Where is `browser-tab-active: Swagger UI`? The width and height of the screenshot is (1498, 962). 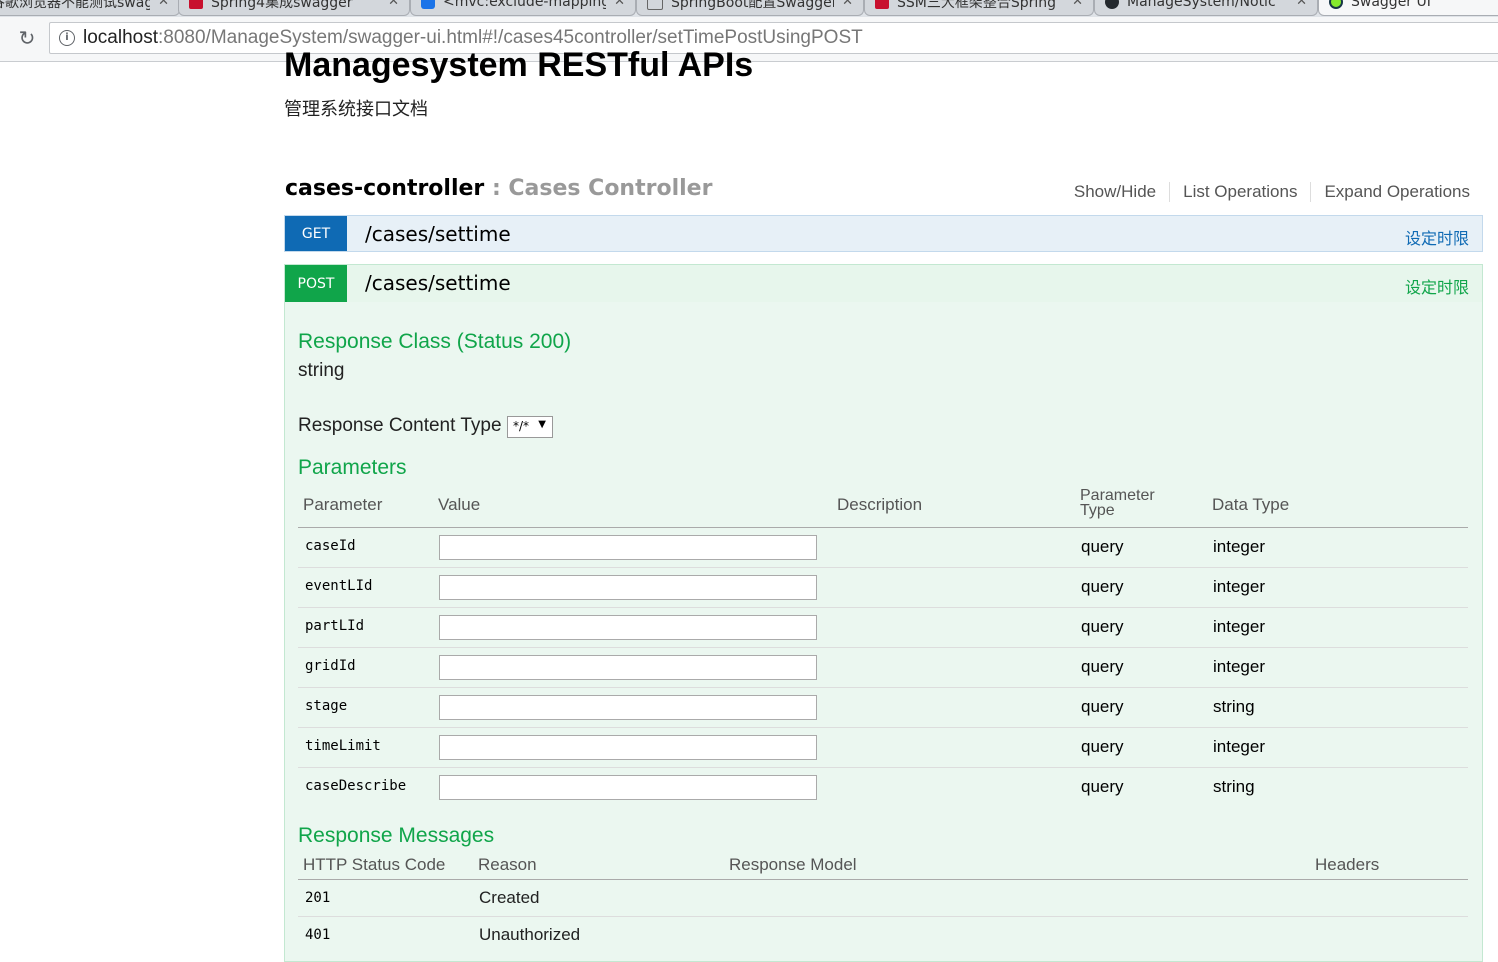
browser-tab-active: Swagger UI is located at coordinates (1408, 8).